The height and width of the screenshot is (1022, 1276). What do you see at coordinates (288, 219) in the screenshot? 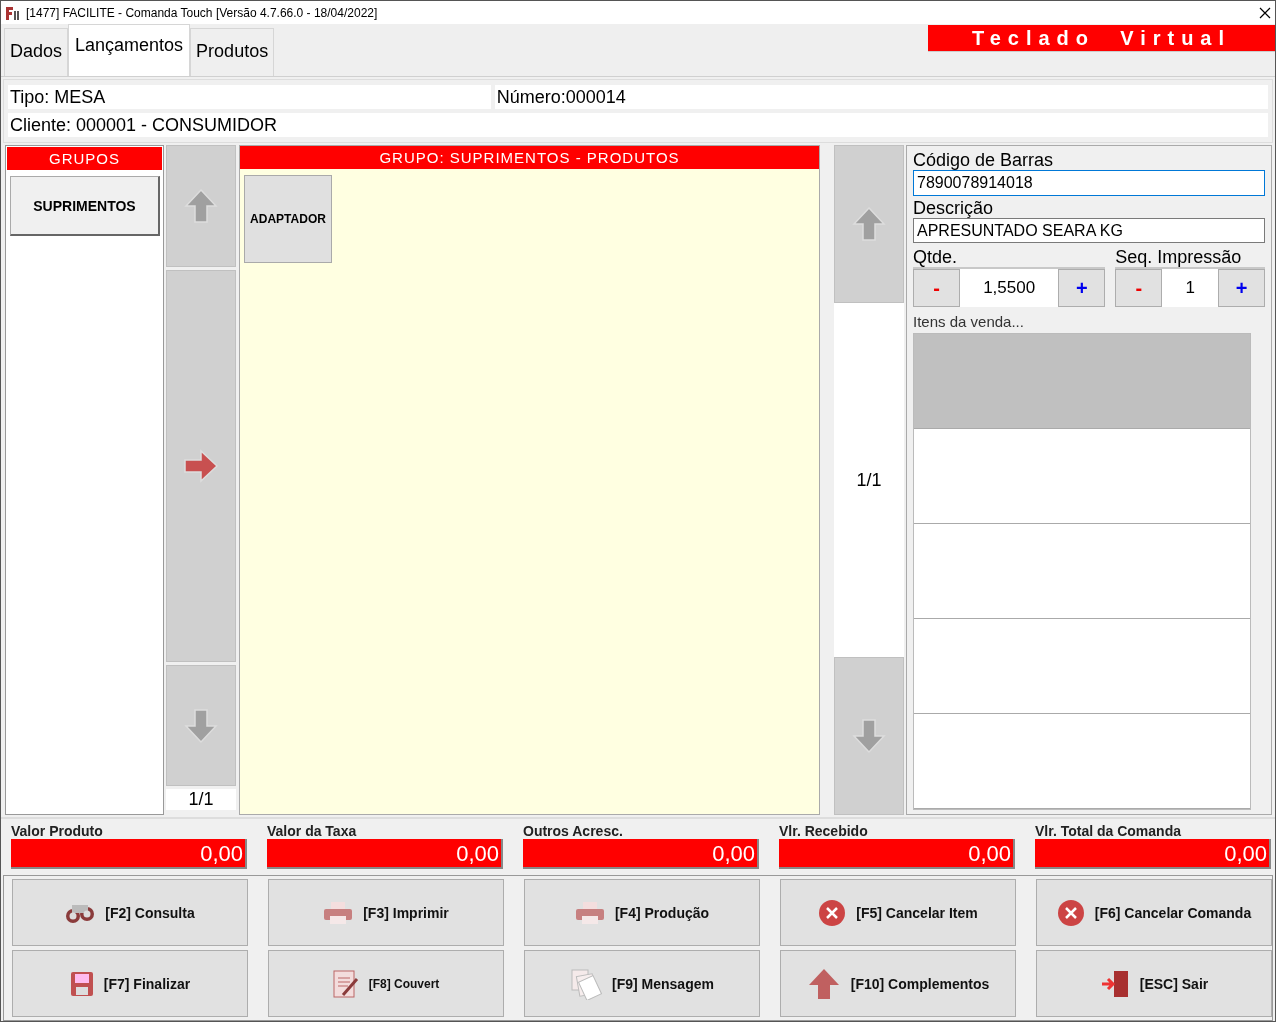
I see `product-button: ADAPTADOR` at bounding box center [288, 219].